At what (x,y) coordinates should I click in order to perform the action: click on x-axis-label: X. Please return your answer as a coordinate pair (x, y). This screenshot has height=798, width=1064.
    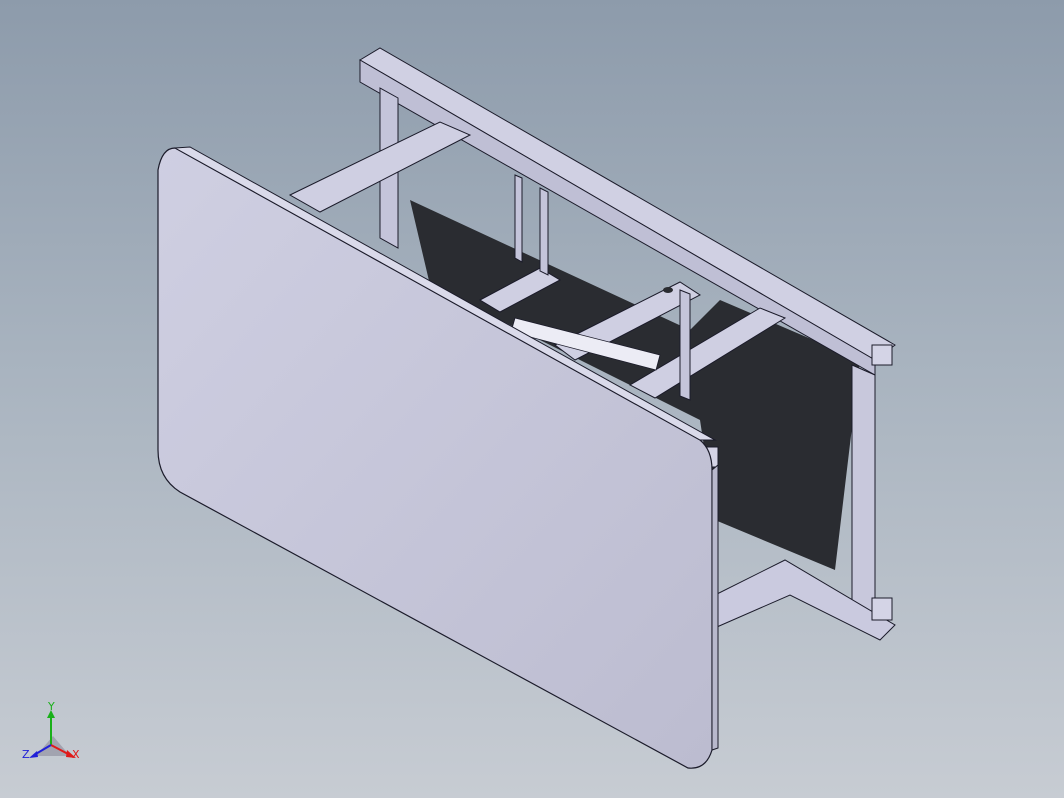
    Looking at the image, I should click on (76, 754).